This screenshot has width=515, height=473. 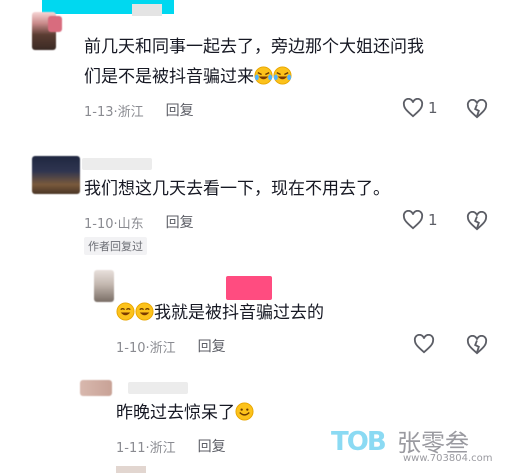 I want to click on comment-text: 我就是被抖音骗过去的, so click(x=239, y=313).